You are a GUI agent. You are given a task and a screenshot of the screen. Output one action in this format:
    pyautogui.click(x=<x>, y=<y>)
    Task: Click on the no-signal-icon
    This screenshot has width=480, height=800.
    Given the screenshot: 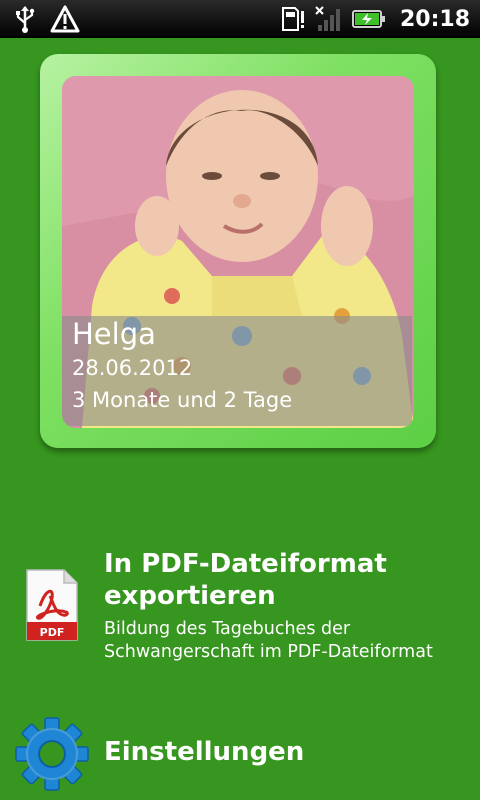 What is the action you would take?
    pyautogui.click(x=329, y=19)
    